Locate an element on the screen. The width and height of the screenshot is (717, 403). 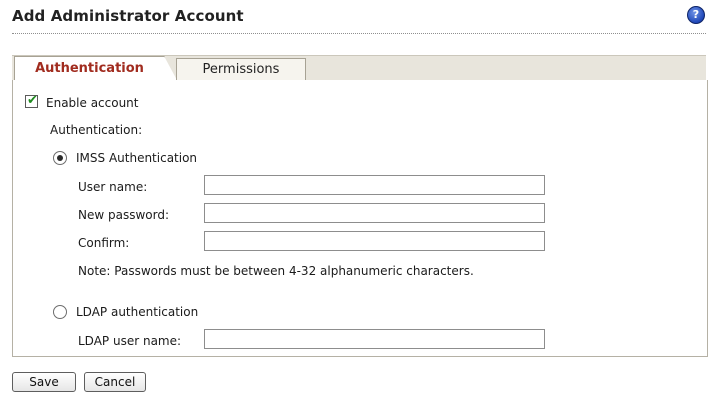
user-name-label: User name: is located at coordinates (113, 187).